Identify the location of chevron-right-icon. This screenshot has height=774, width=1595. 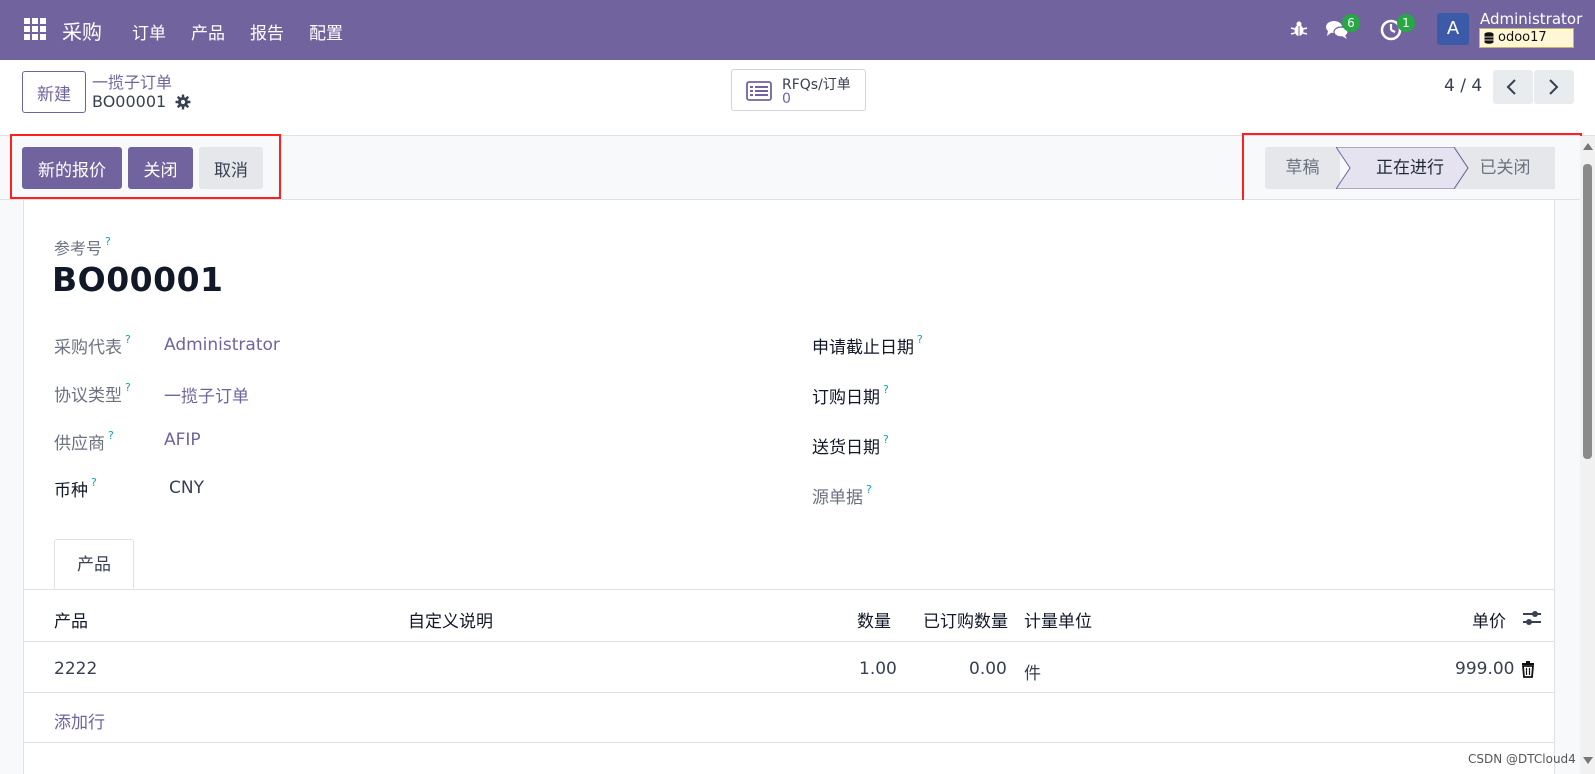
(1554, 87).